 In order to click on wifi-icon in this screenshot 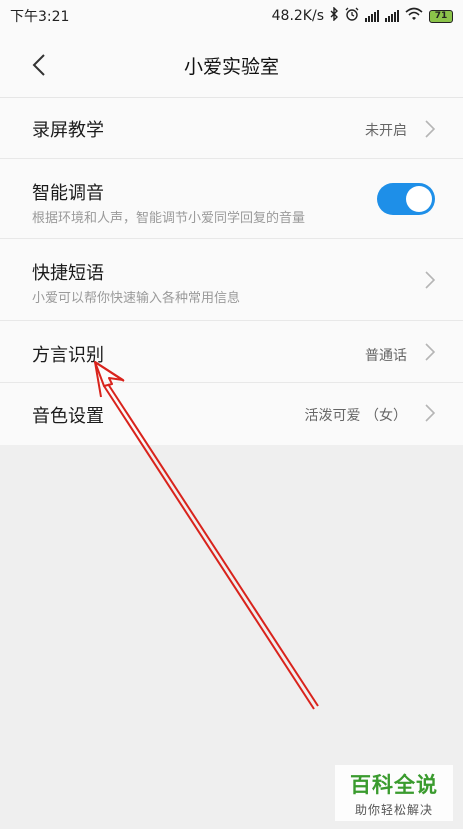, I will do `click(414, 16)`.